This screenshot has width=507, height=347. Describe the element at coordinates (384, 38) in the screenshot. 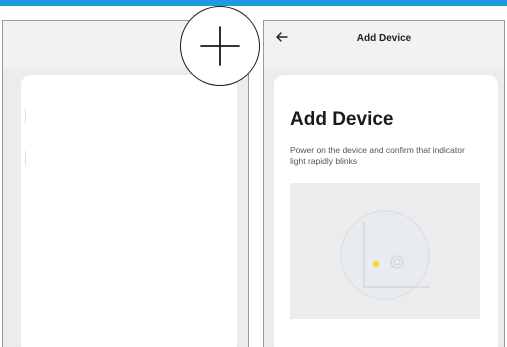

I see `header-title: Add Device` at that location.